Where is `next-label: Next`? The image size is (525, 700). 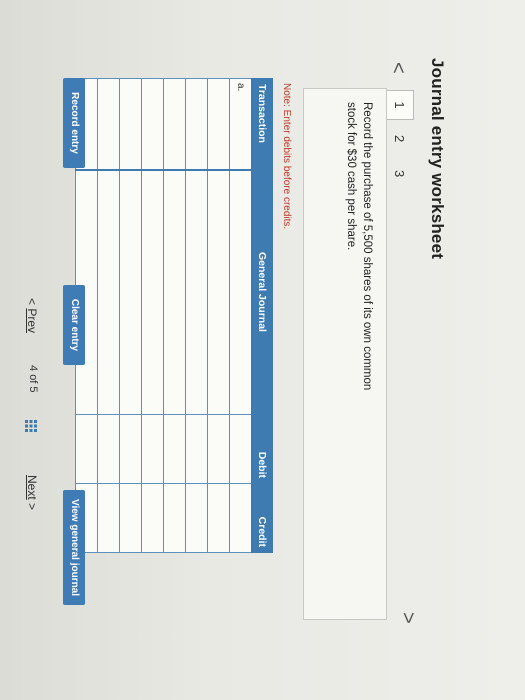
next-label: Next is located at coordinates (32, 487).